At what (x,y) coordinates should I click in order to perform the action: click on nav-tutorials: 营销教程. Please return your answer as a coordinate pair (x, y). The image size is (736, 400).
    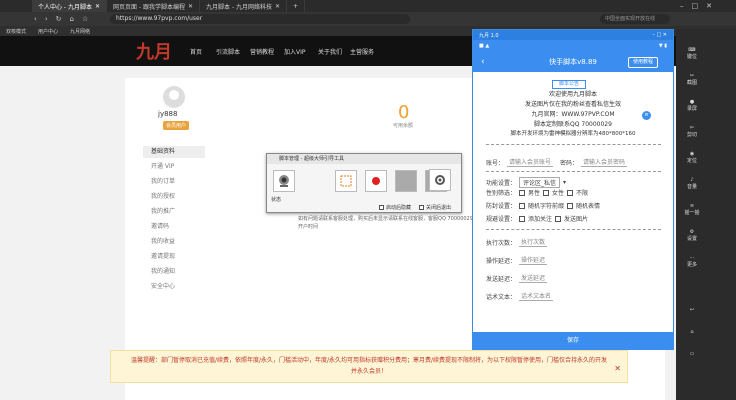
    Looking at the image, I should click on (262, 51).